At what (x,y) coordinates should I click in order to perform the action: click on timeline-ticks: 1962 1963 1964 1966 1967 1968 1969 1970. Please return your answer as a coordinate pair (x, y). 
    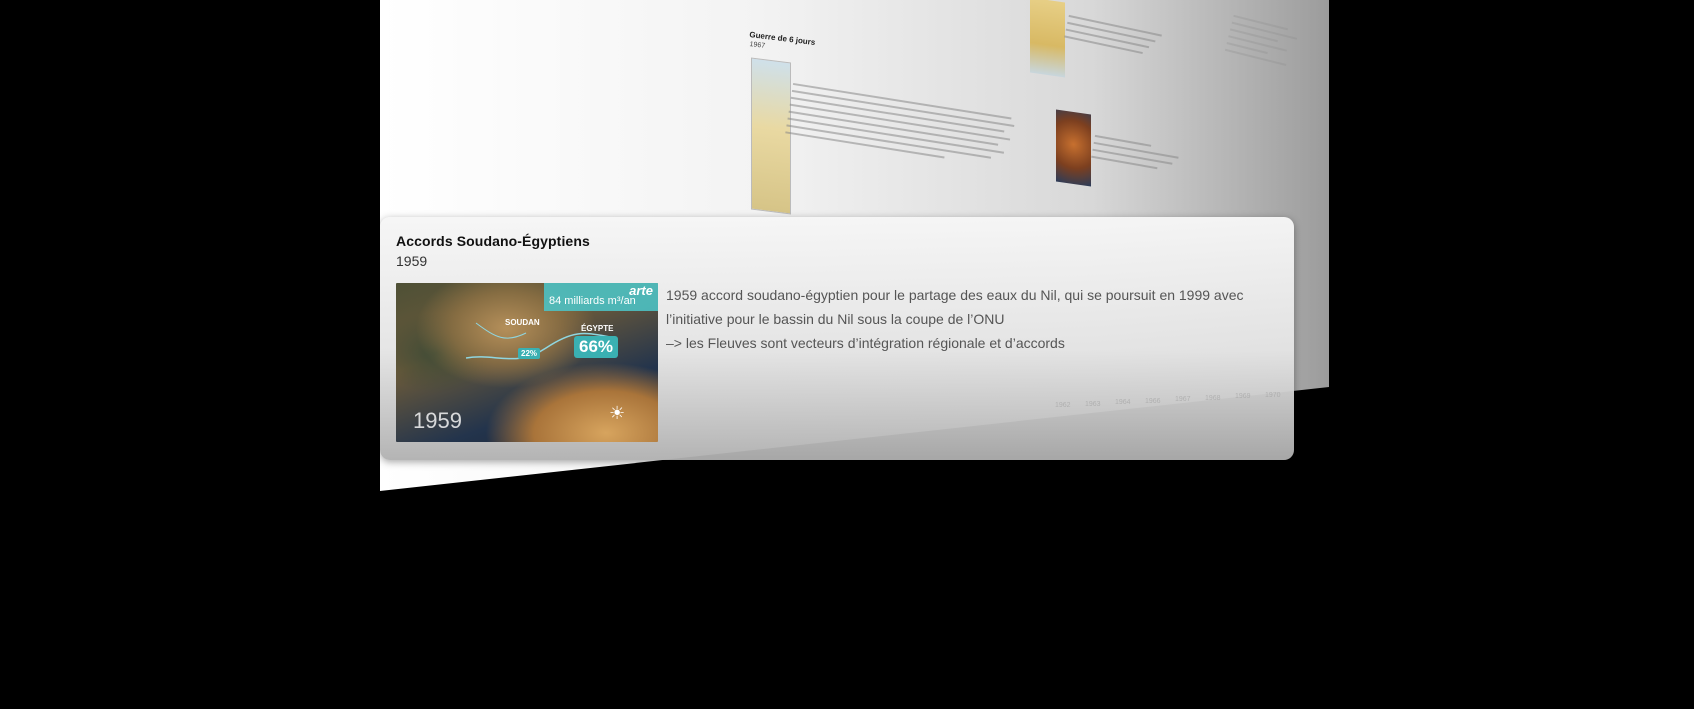
    Looking at the image, I should click on (975, 414).